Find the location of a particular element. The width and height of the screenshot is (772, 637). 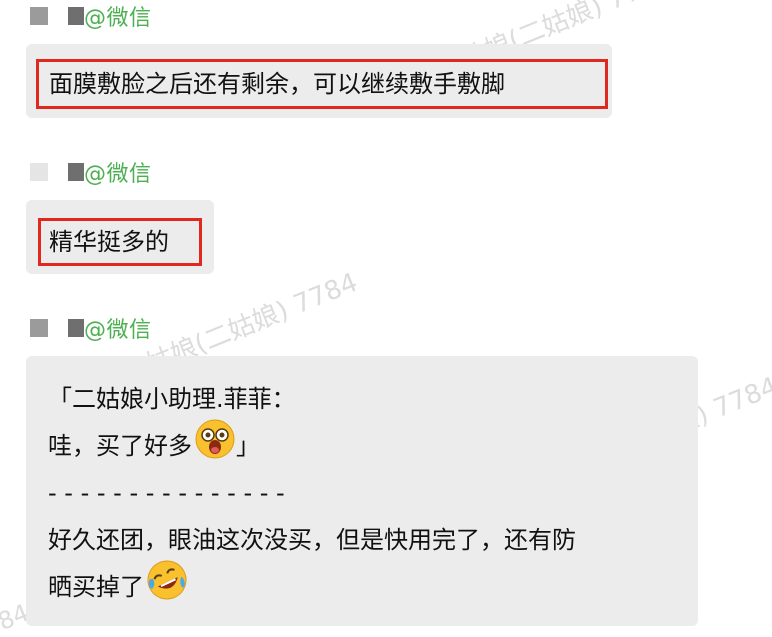

message-line: 好久还团，眼油这次没买，但是快用完了，还有防 is located at coordinates (312, 540).